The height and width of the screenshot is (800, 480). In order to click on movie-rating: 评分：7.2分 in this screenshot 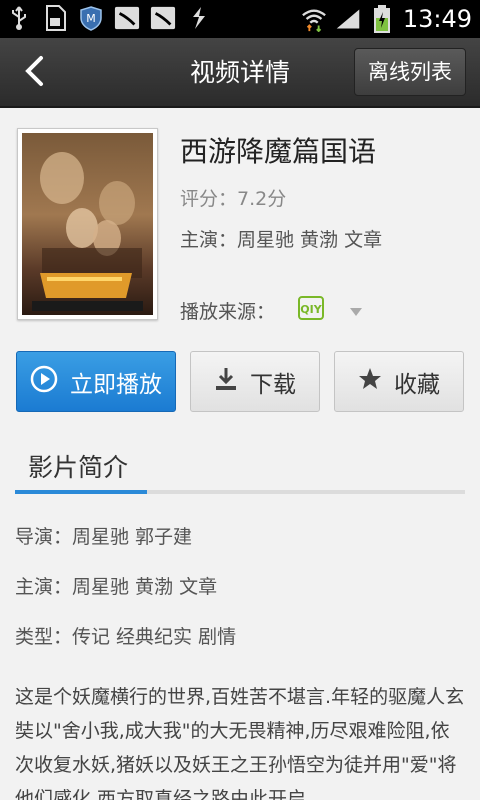, I will do `click(233, 199)`.